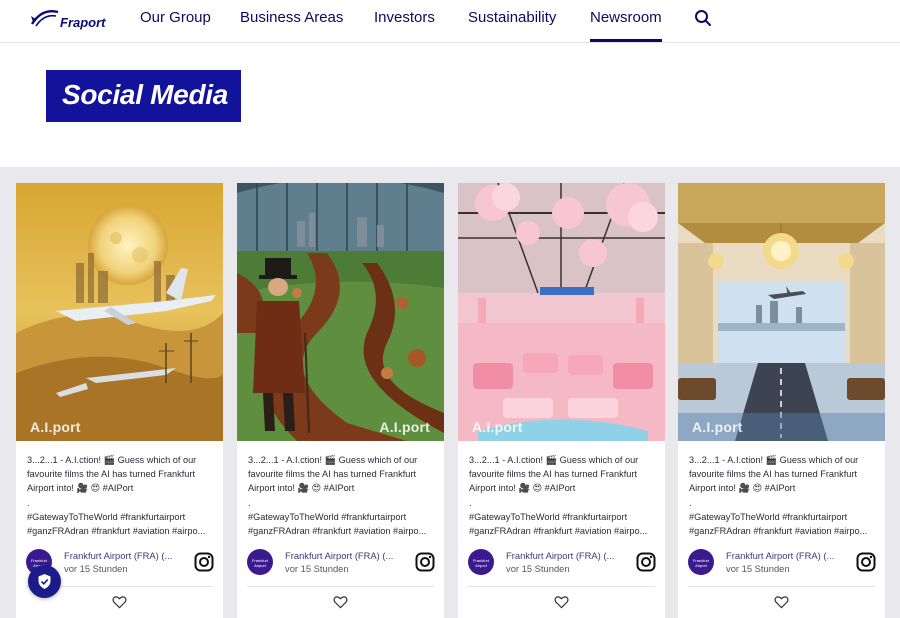 The height and width of the screenshot is (618, 900). I want to click on fraport-logo-mark, so click(44, 18).